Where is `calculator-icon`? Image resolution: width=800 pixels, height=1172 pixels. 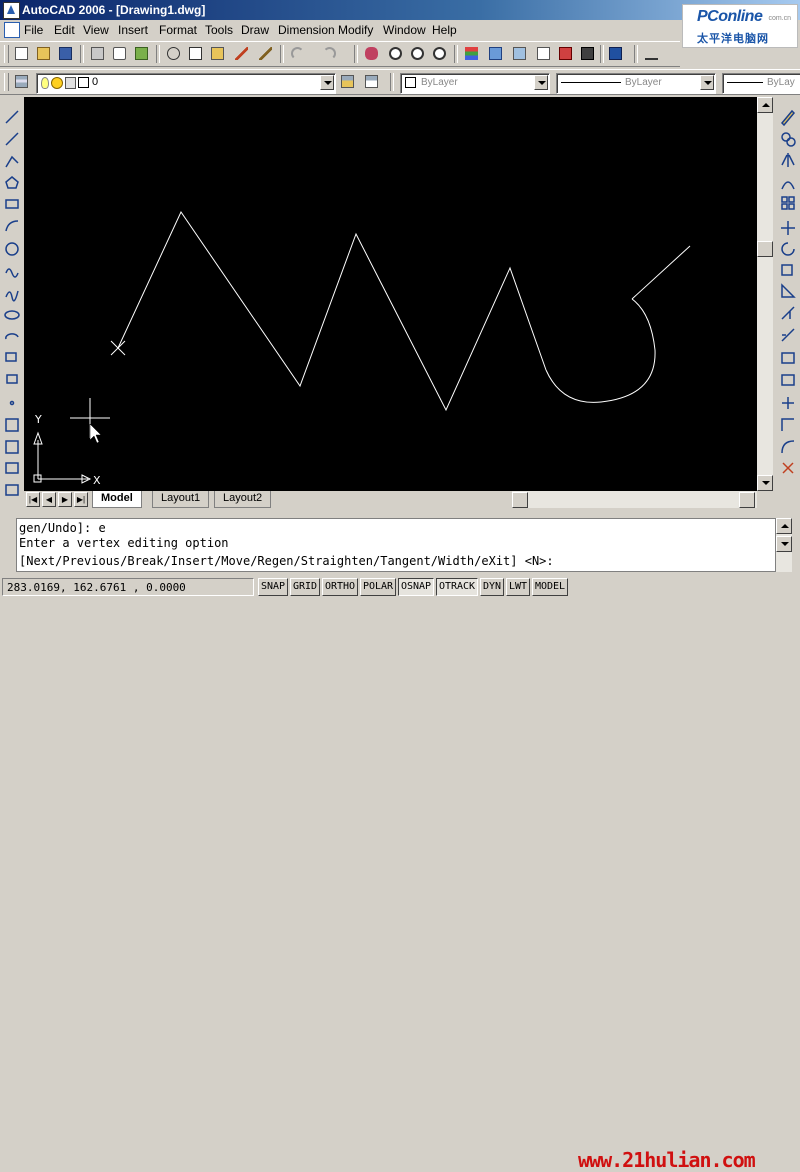 calculator-icon is located at coordinates (588, 54).